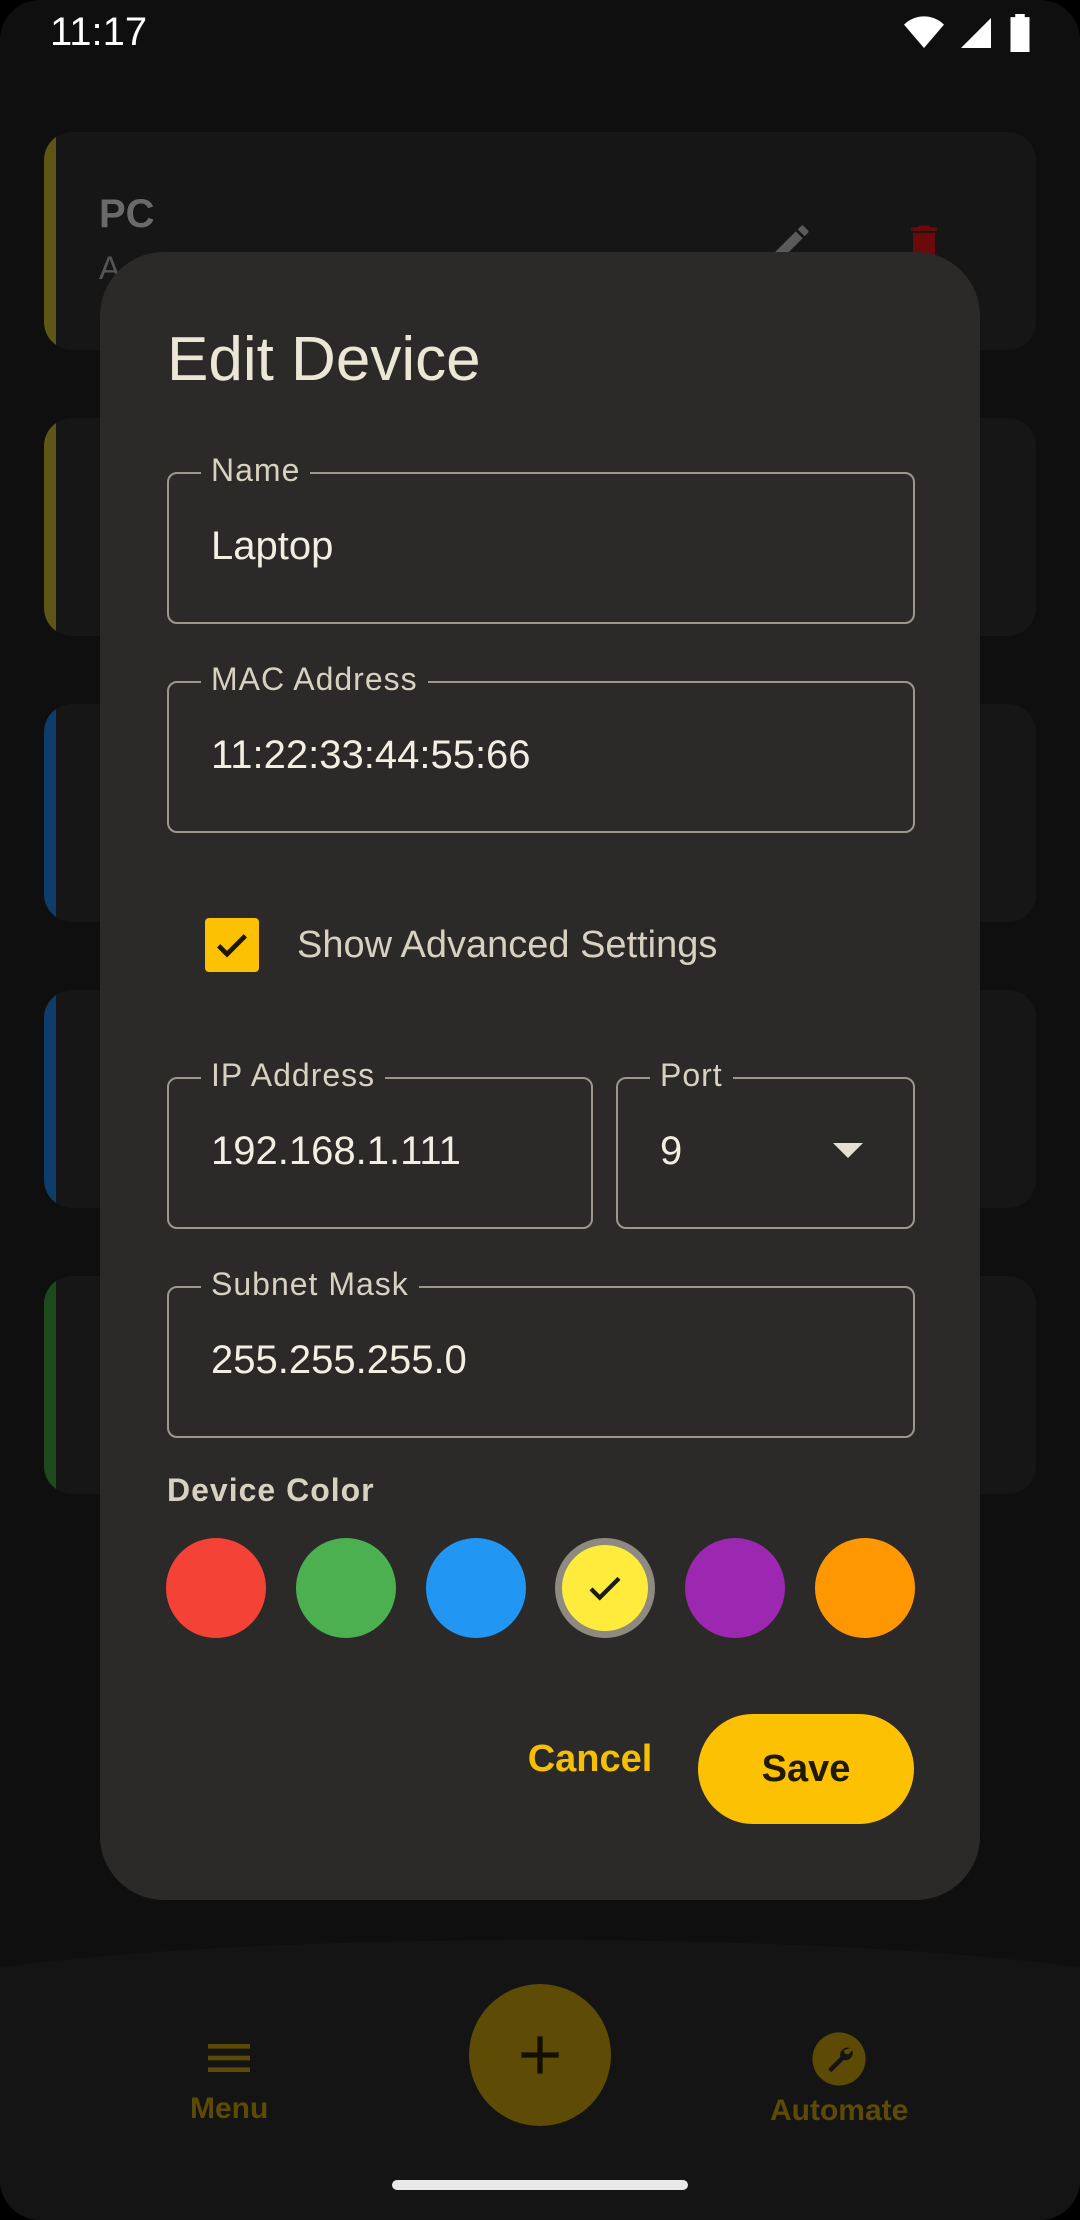 Image resolution: width=1080 pixels, height=2220 pixels. I want to click on color-swatch-blue, so click(476, 1588).